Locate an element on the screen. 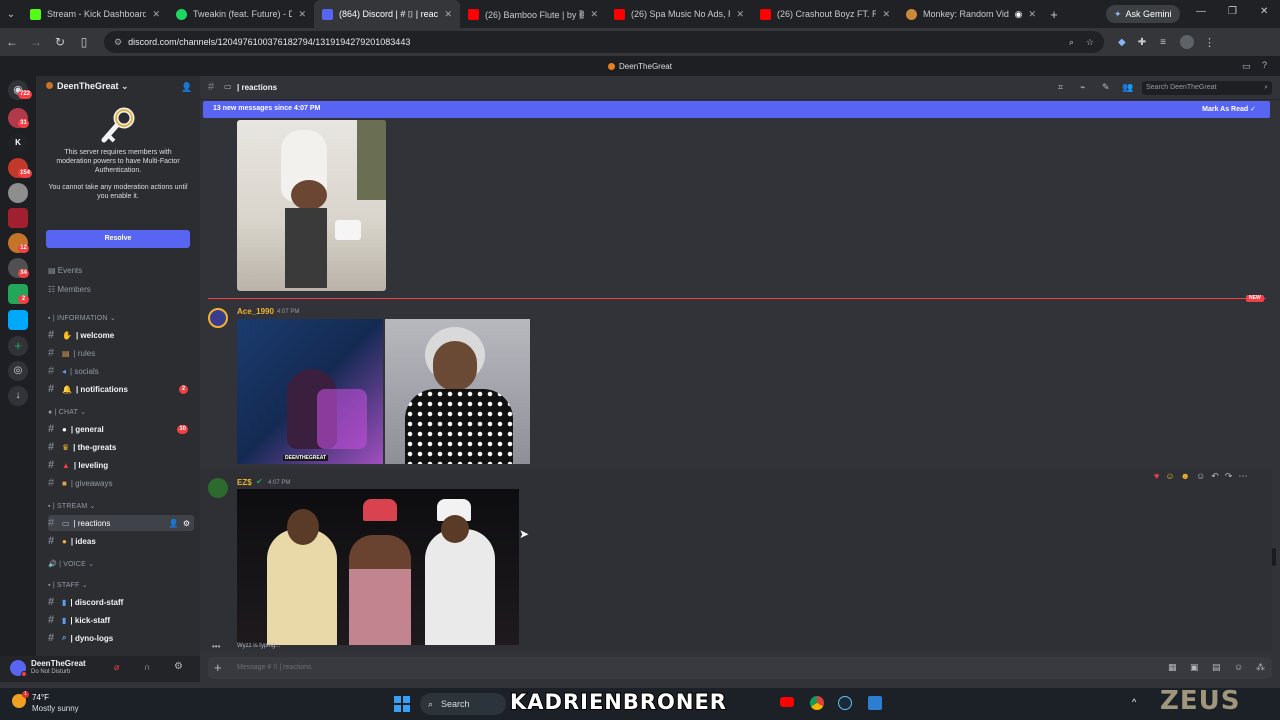  channel-leveling: # ▲ | leveling is located at coordinates (121, 465).